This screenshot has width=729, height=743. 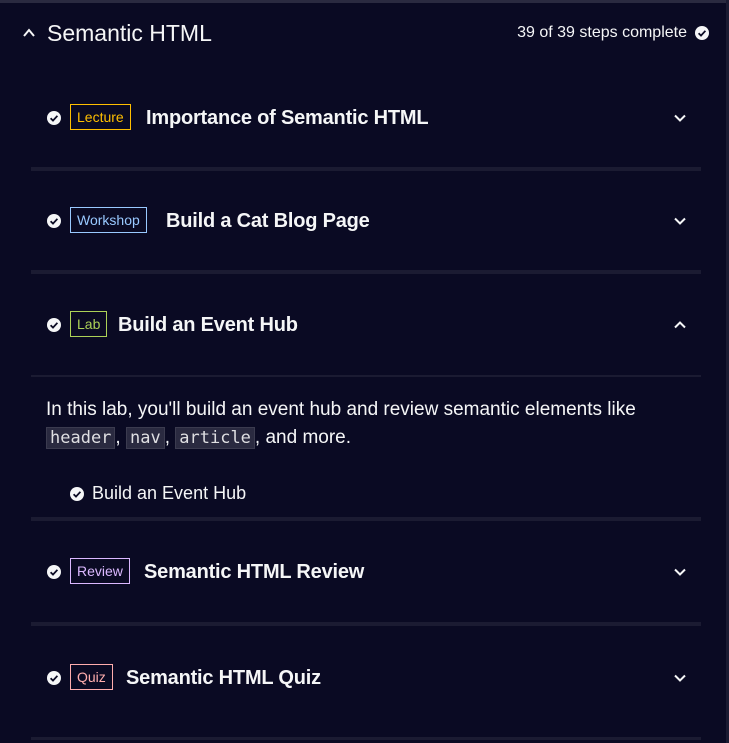 I want to click on row-workshop-header: Workshop Build a Cat Blog Page, so click(x=366, y=221).